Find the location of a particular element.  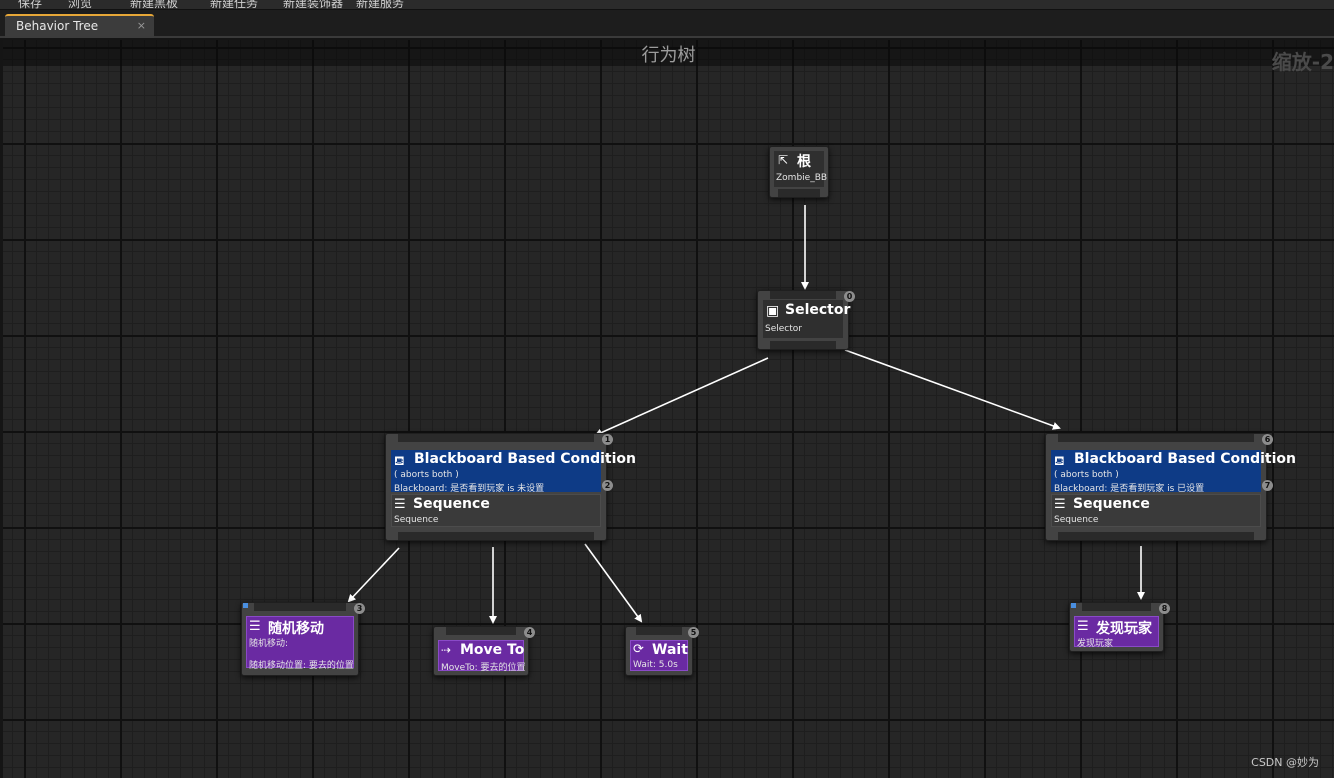

node-wait: ⟳ Wait Wait: 5.0s 5 is located at coordinates (662, 651).